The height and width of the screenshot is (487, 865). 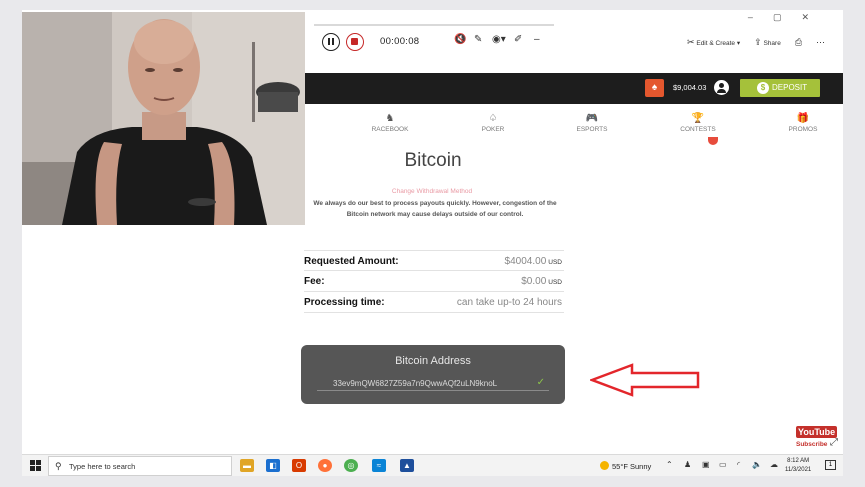 What do you see at coordinates (351, 465) in the screenshot?
I see `chrome-icon: ◎` at bounding box center [351, 465].